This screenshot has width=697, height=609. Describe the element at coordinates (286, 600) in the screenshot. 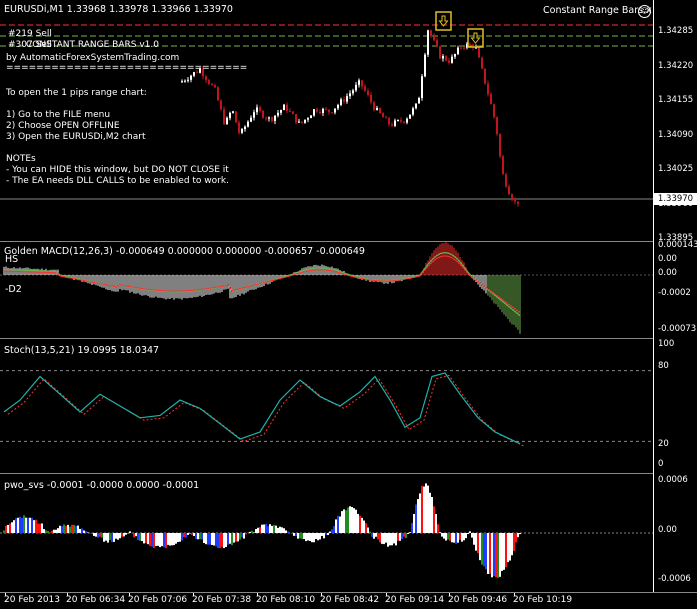

I see `time-axis-label: 20 Feb 08:10` at that location.